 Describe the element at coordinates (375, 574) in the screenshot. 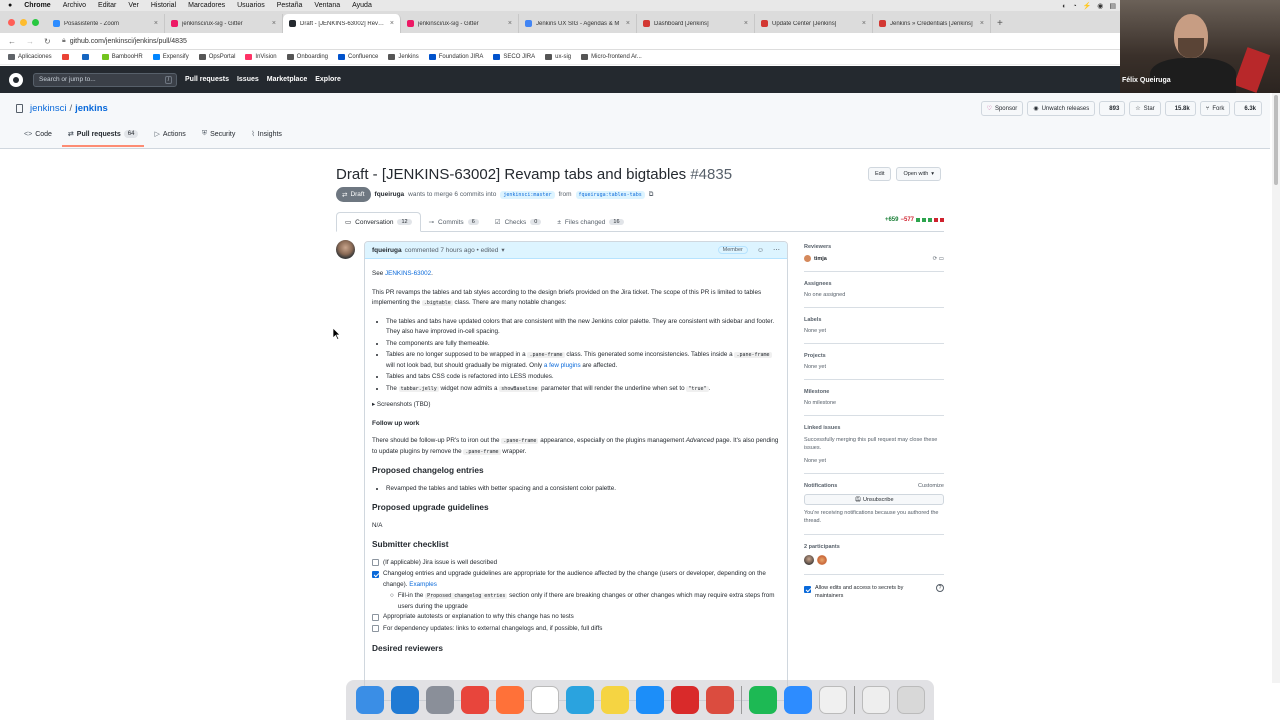

I see `checkbox-checked` at that location.